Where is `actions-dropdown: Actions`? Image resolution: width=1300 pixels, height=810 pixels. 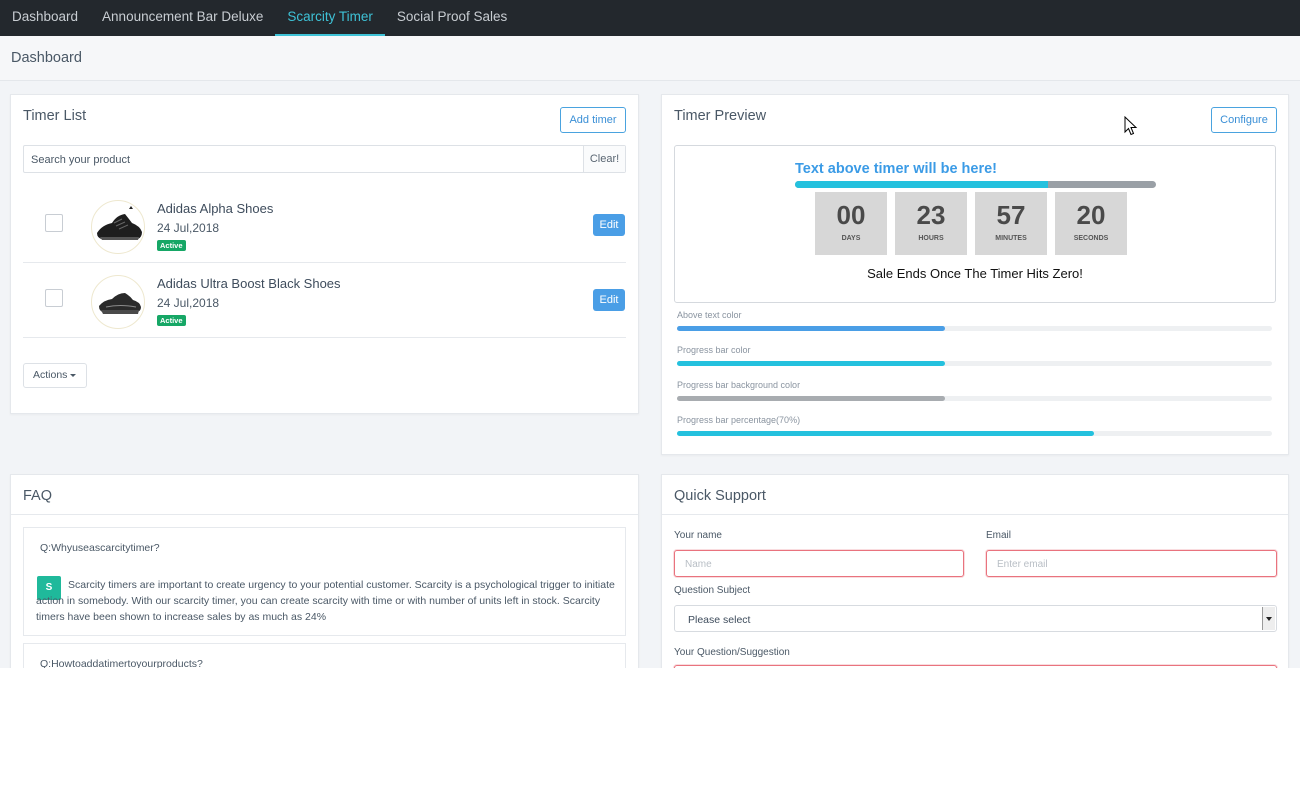 actions-dropdown: Actions is located at coordinates (55, 375).